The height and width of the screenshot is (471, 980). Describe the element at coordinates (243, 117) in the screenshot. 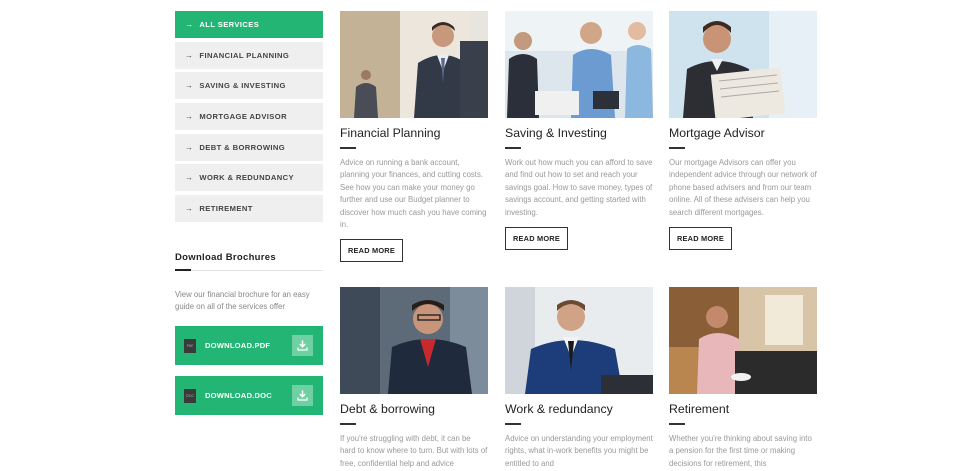

I see `sidebar-item-label: MORTGAGE ADVISOR` at that location.